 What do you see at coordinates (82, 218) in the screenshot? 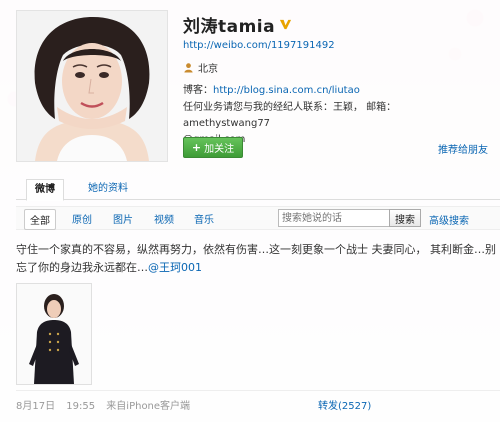
I see `filter-original: 原创` at bounding box center [82, 218].